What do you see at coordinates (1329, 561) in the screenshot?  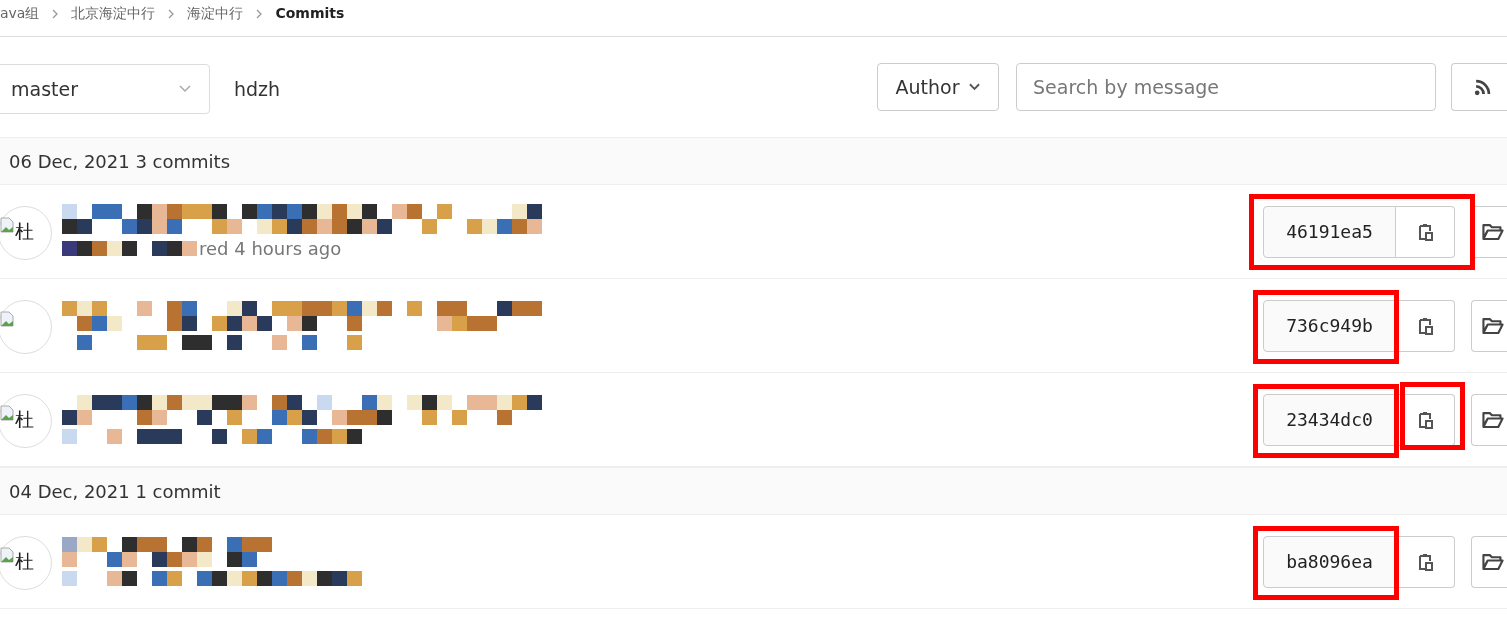 I see `commit-sha-button: ba8096ea` at bounding box center [1329, 561].